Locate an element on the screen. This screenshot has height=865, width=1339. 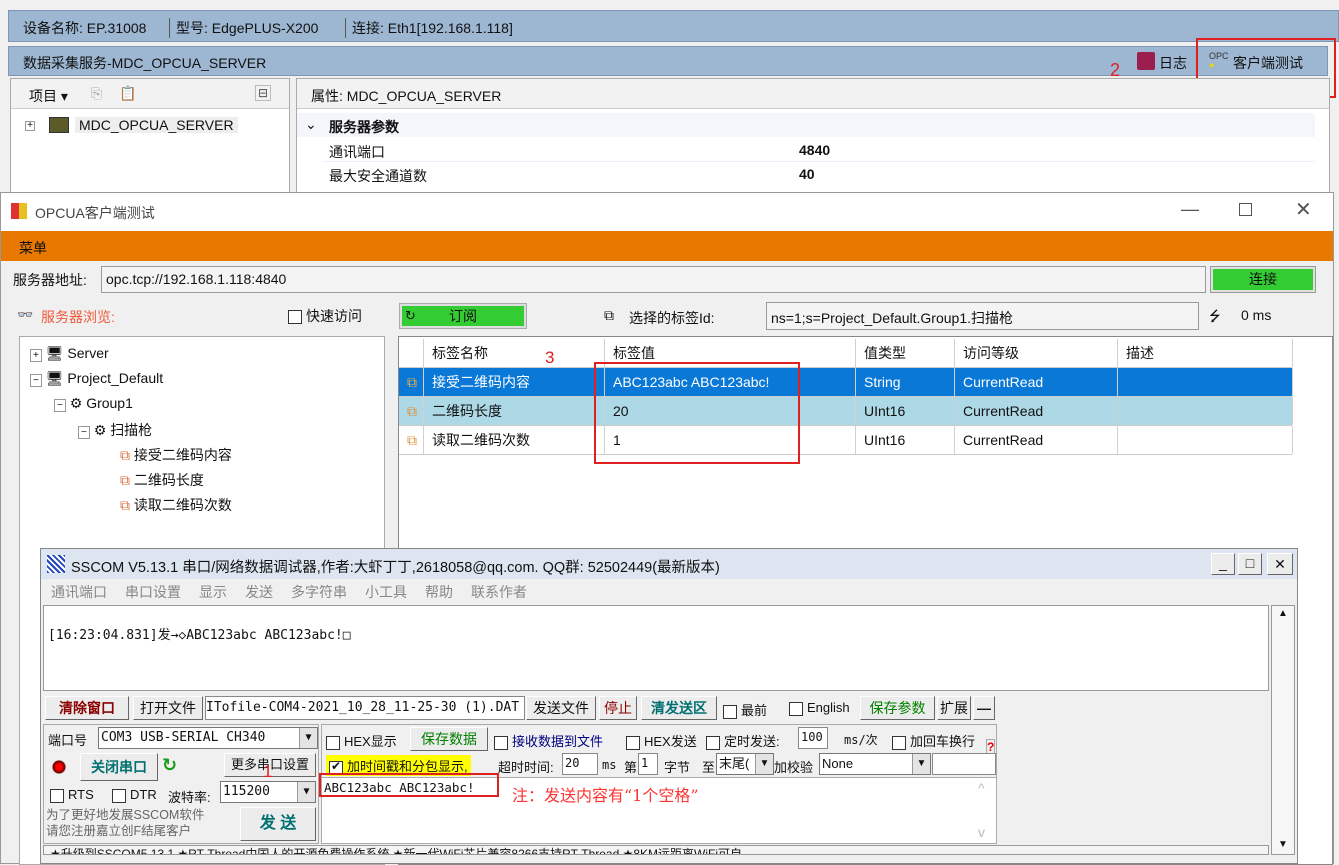
port-select: COM3 USB-SERIAL CH340 ▼ is located at coordinates (208, 738).